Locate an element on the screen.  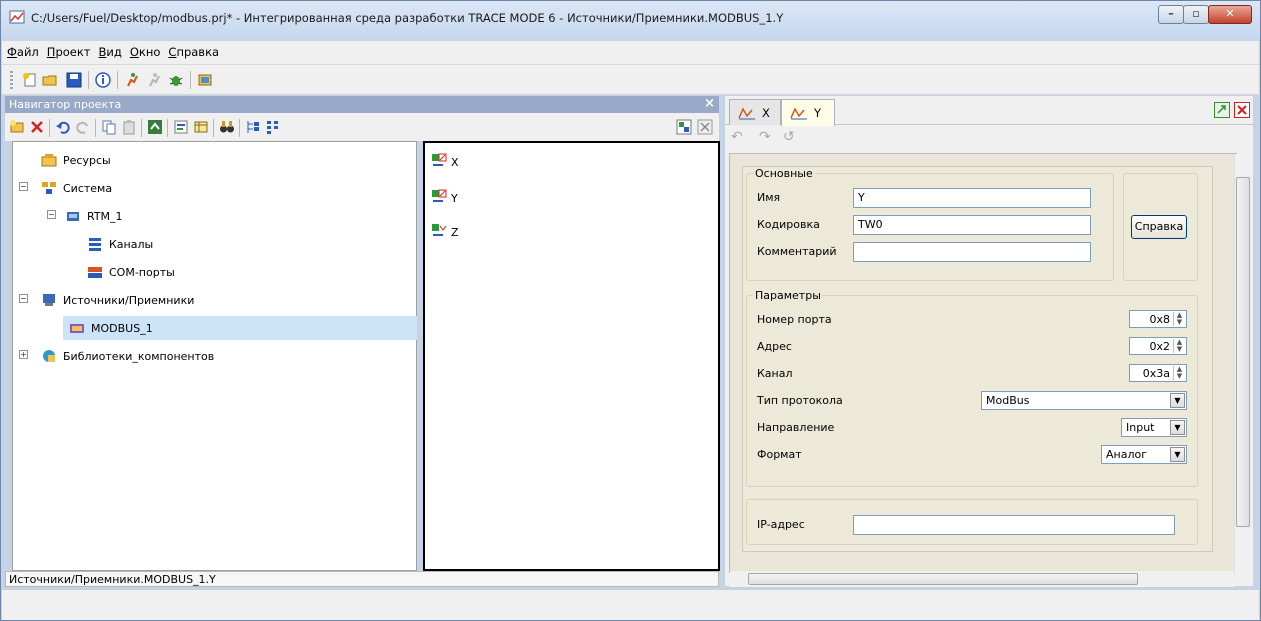
debug-bug-icon is located at coordinates (176, 80).